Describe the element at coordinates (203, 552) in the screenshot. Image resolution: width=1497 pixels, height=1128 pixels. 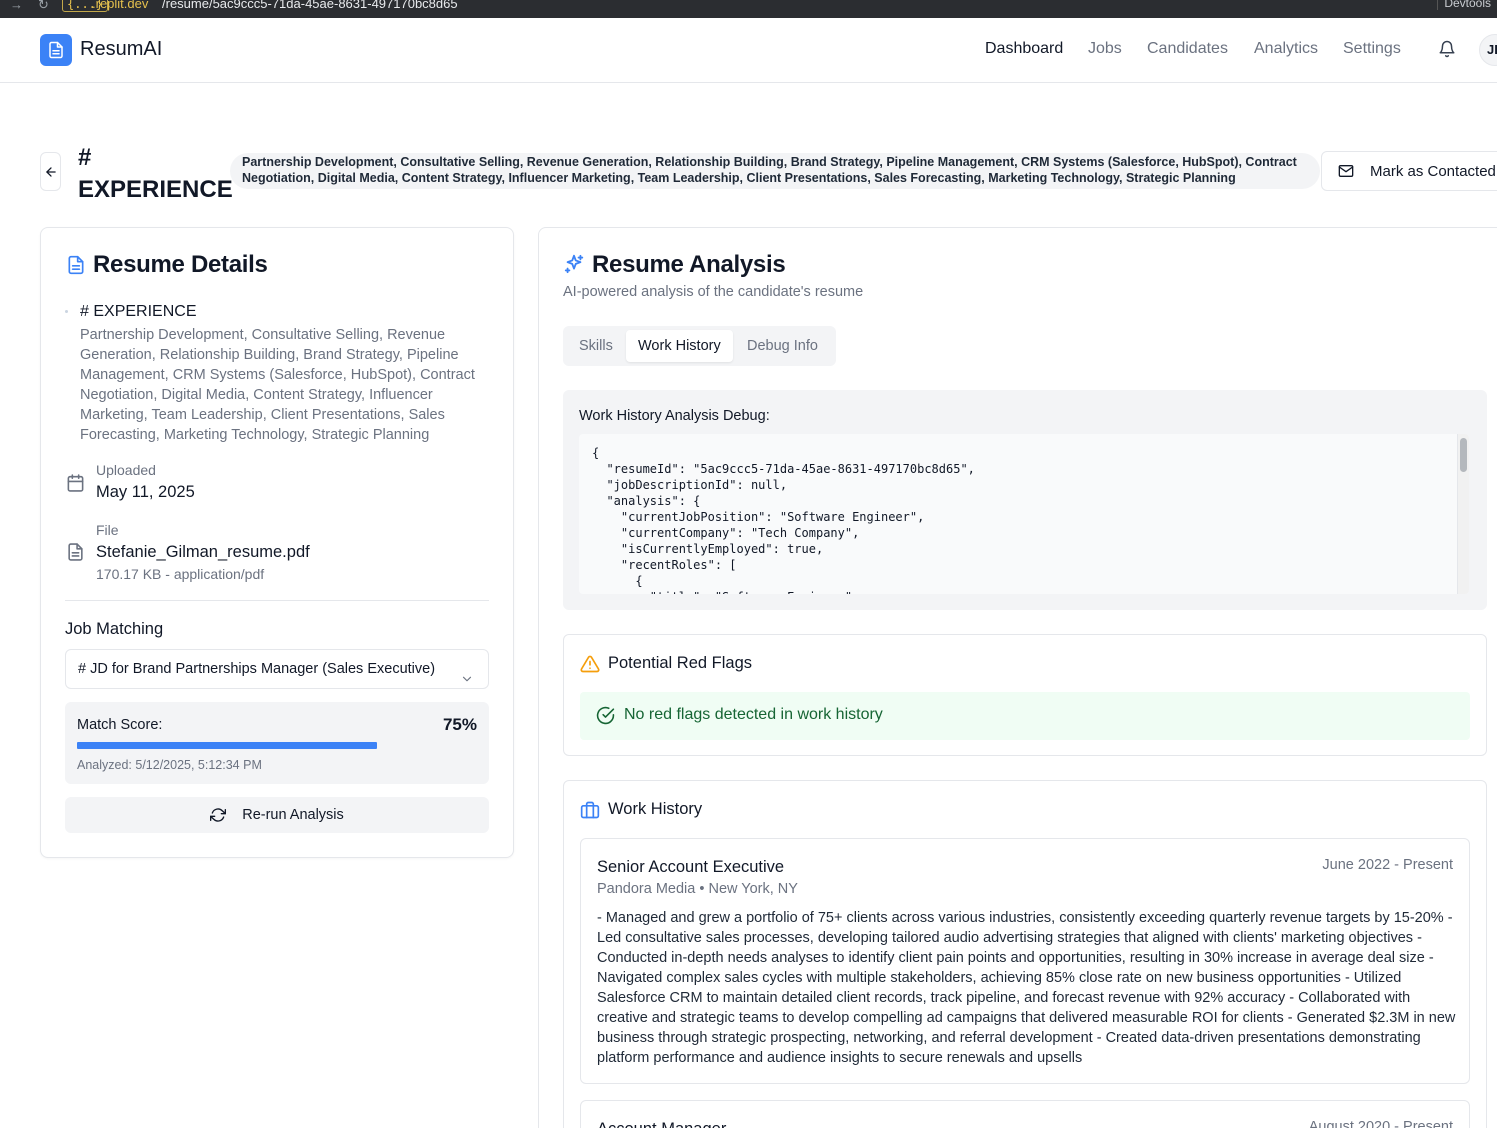
I see `file-name: Stefanie_Gilman_resume.pdf` at that location.